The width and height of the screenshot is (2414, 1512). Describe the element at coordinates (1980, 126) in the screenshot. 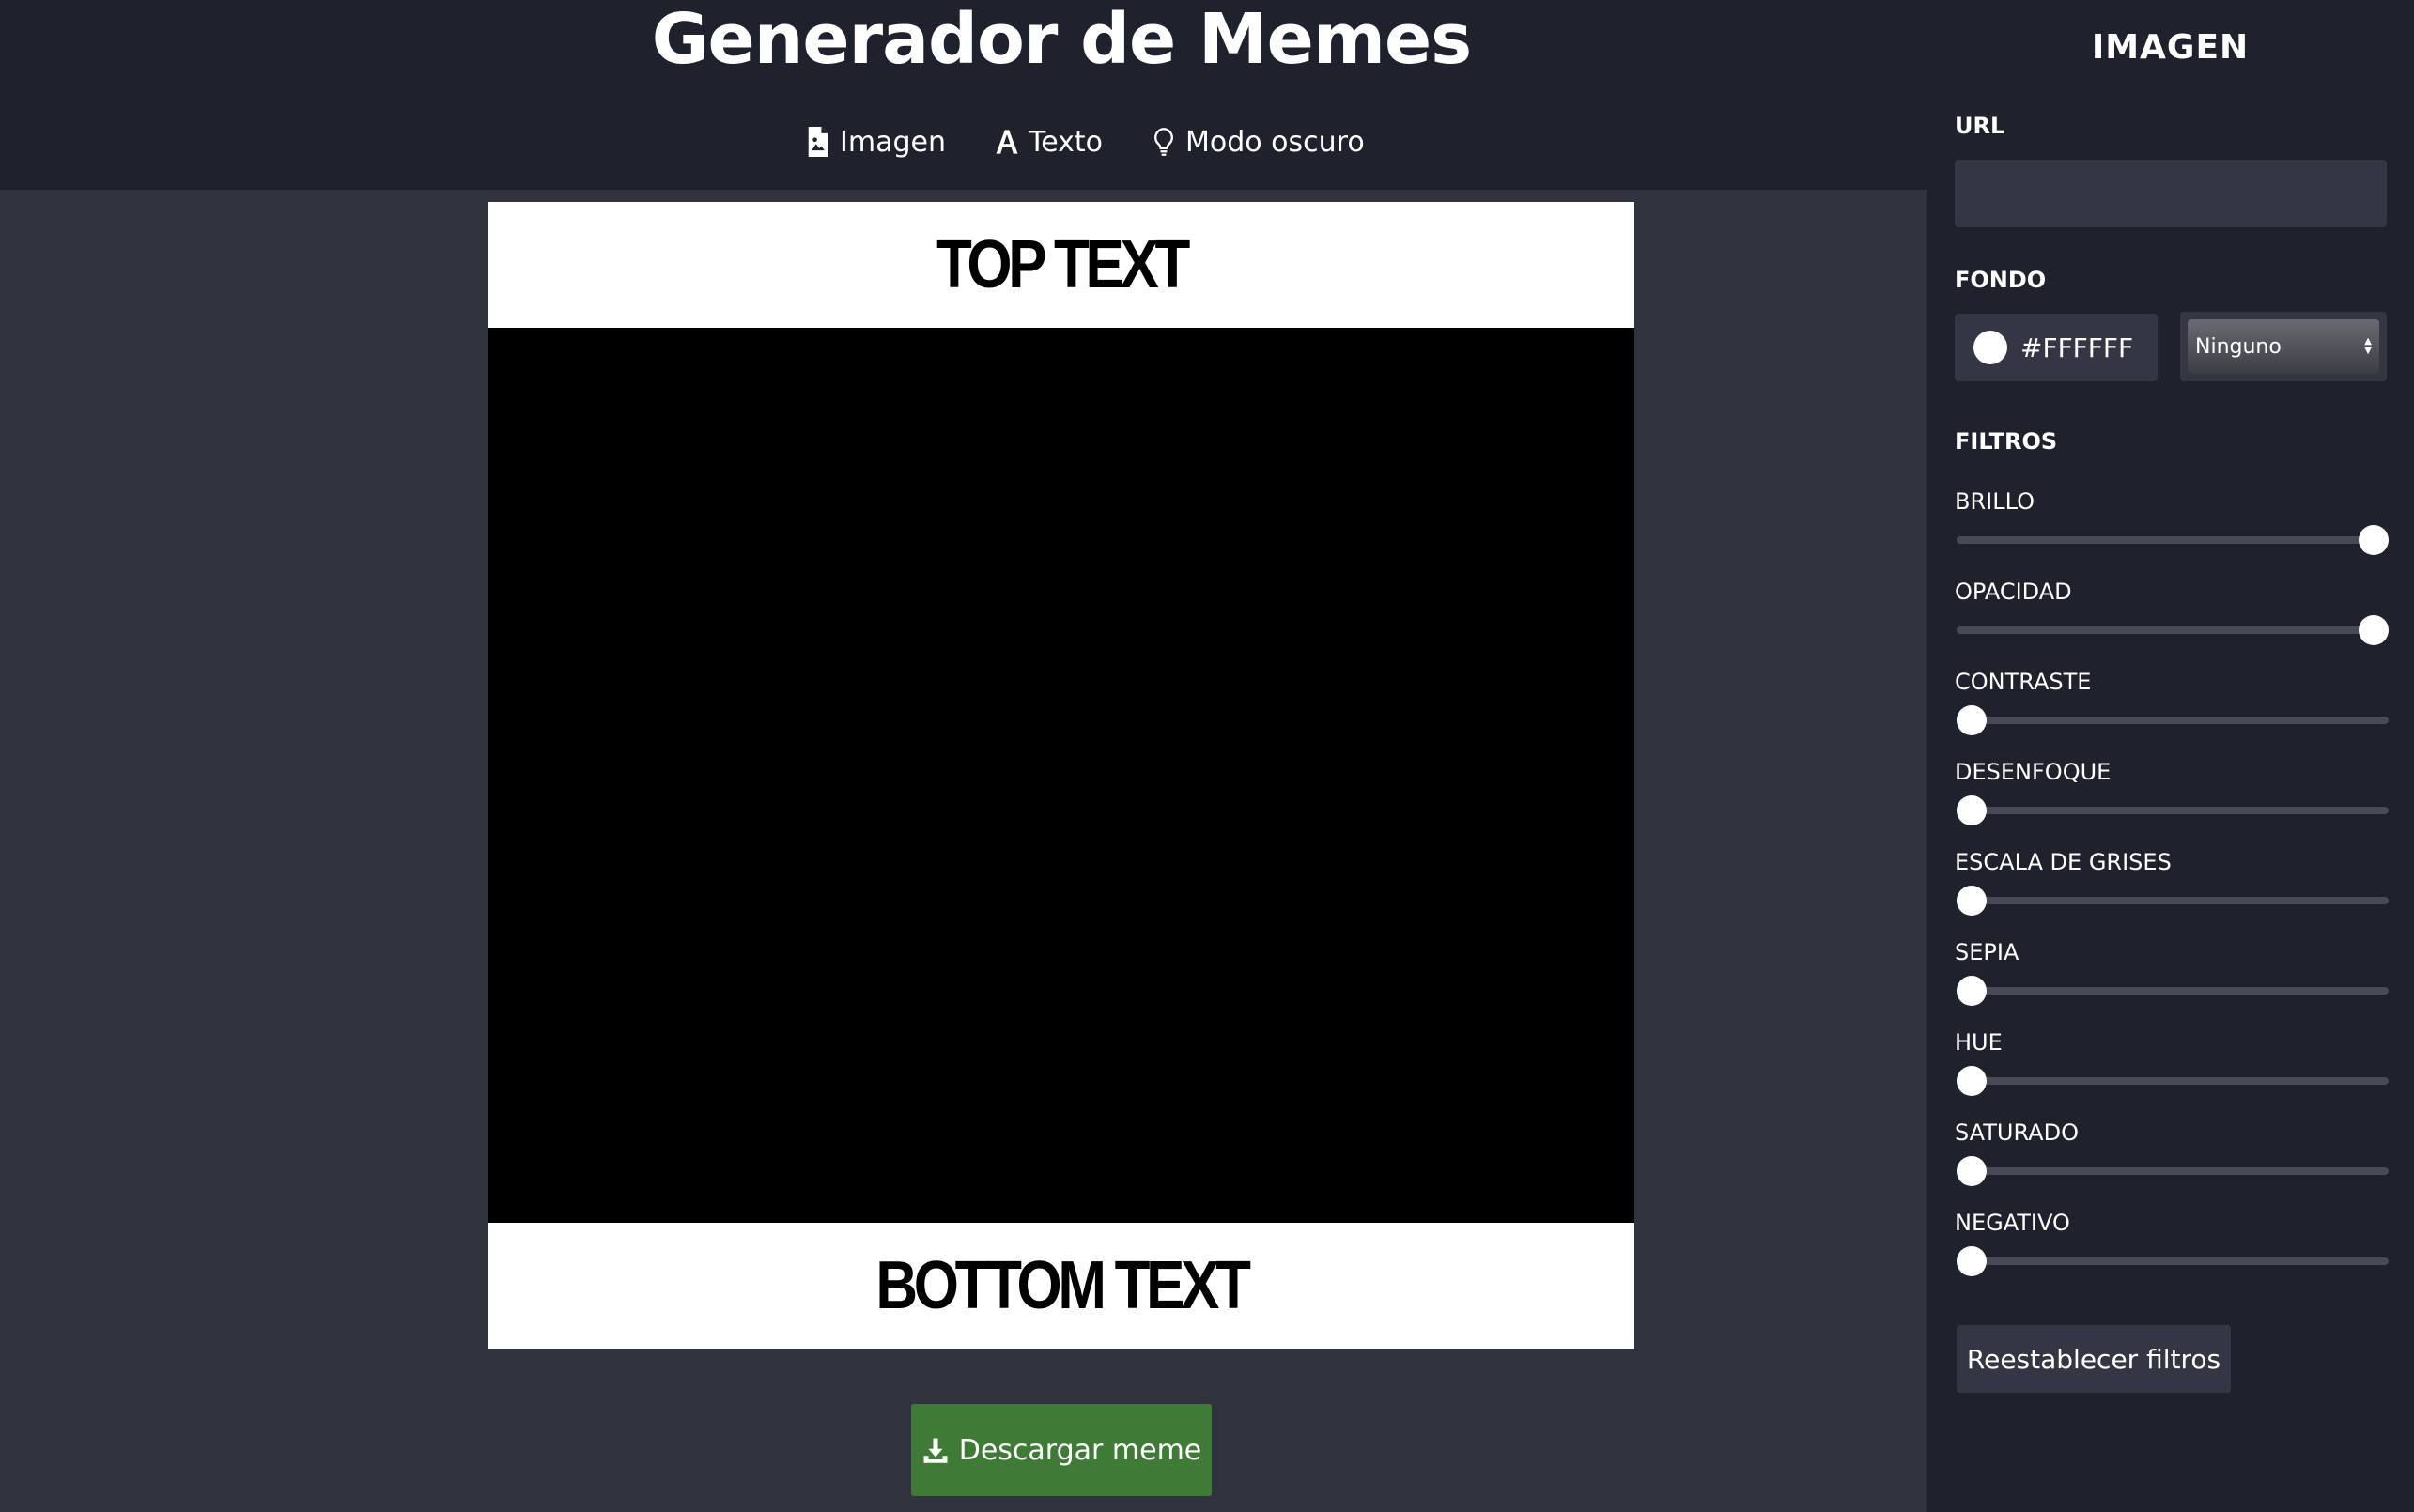

I see `url-label: URL` at that location.